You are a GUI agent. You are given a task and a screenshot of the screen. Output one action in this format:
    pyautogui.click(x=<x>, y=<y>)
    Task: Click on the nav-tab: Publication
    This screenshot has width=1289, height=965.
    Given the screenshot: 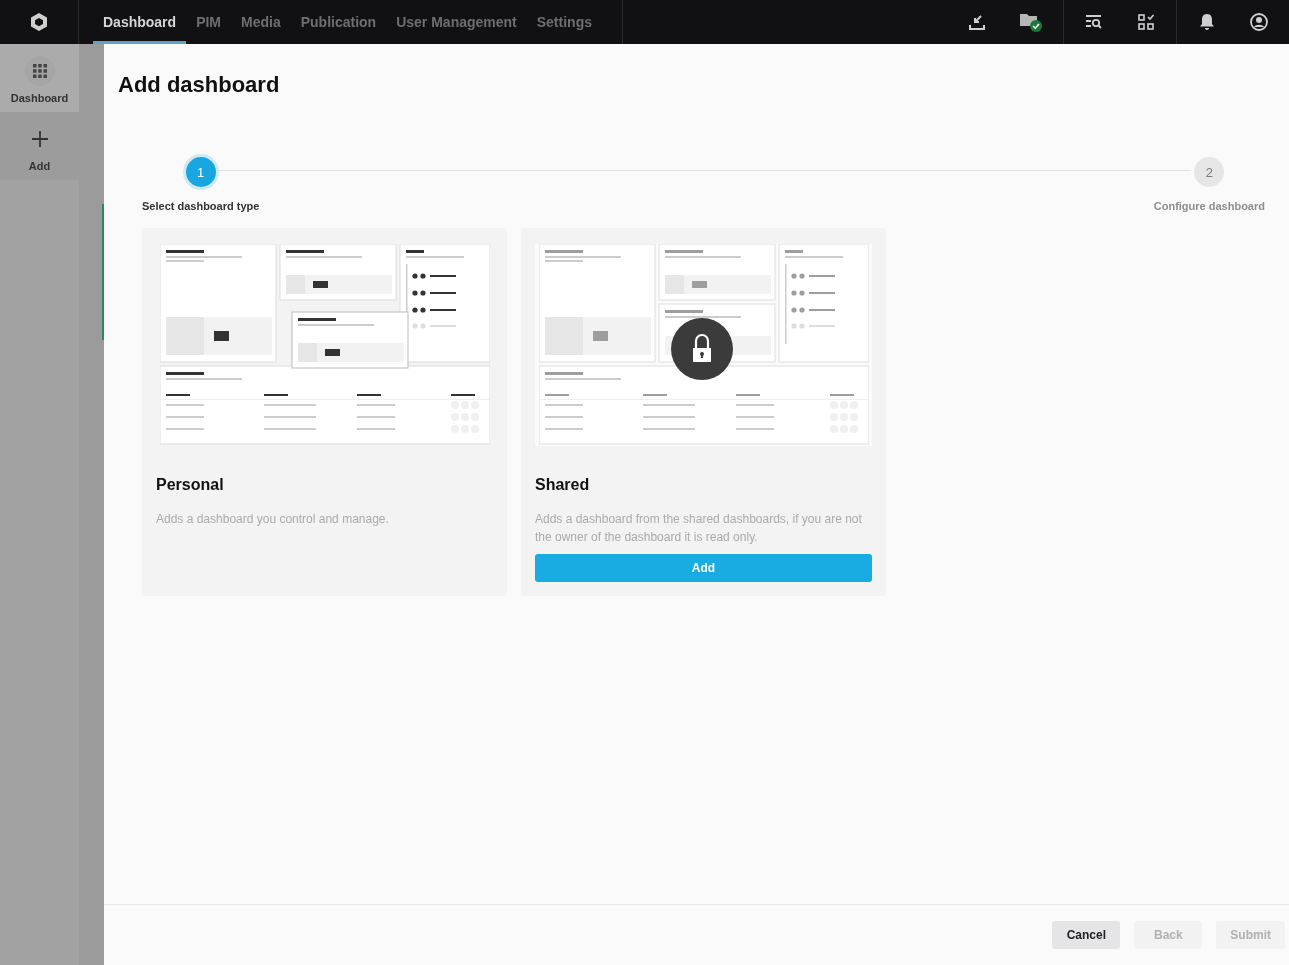 What is the action you would take?
    pyautogui.click(x=338, y=22)
    